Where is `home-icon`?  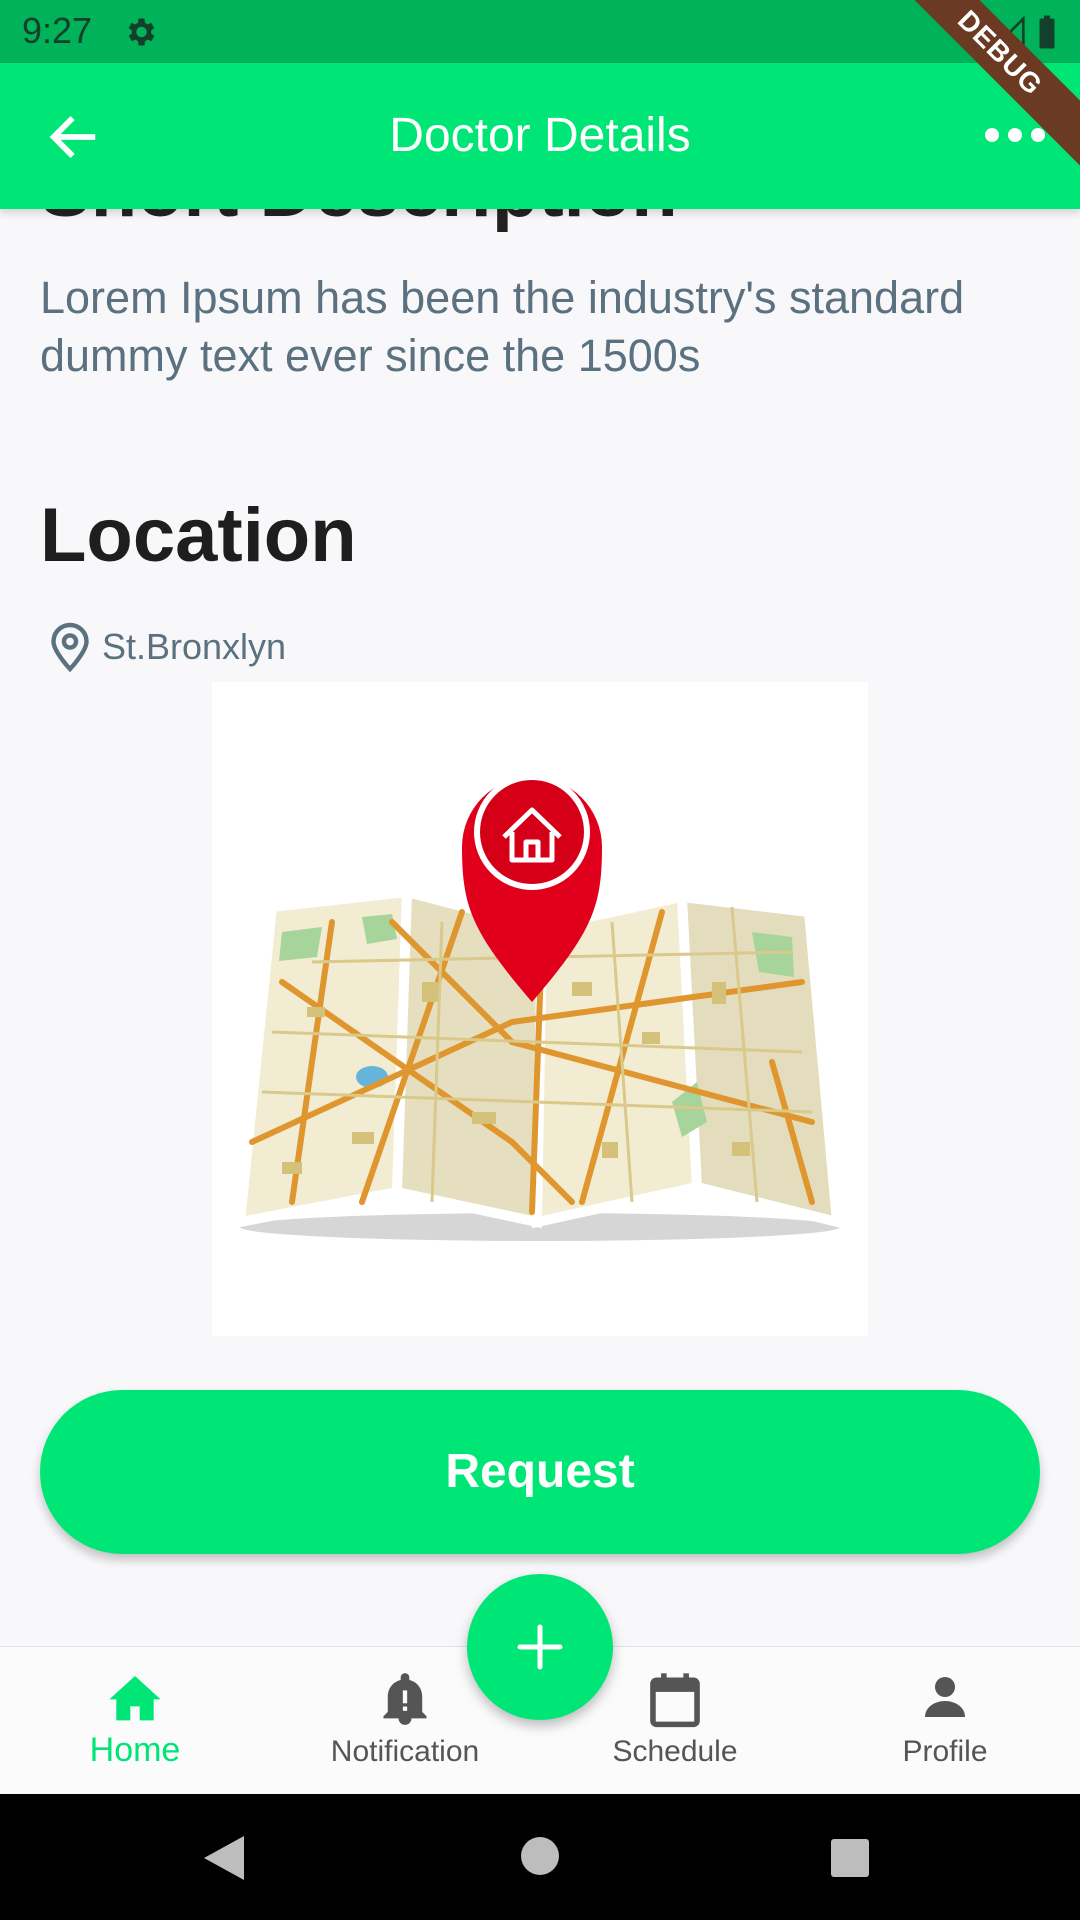 home-icon is located at coordinates (135, 1698).